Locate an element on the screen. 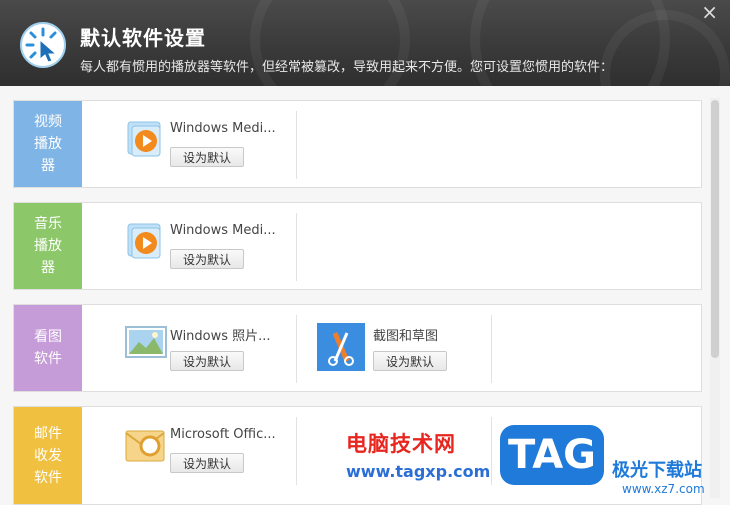  scrollbar-thumb is located at coordinates (715, 229).